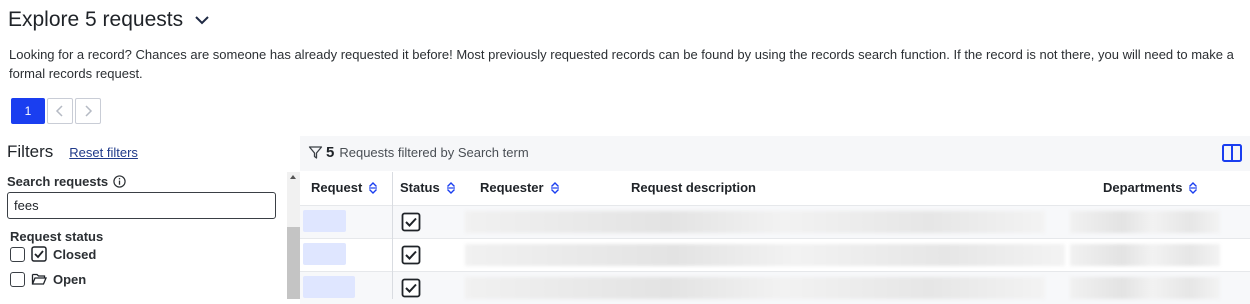  I want to click on info-icon, so click(119, 181).